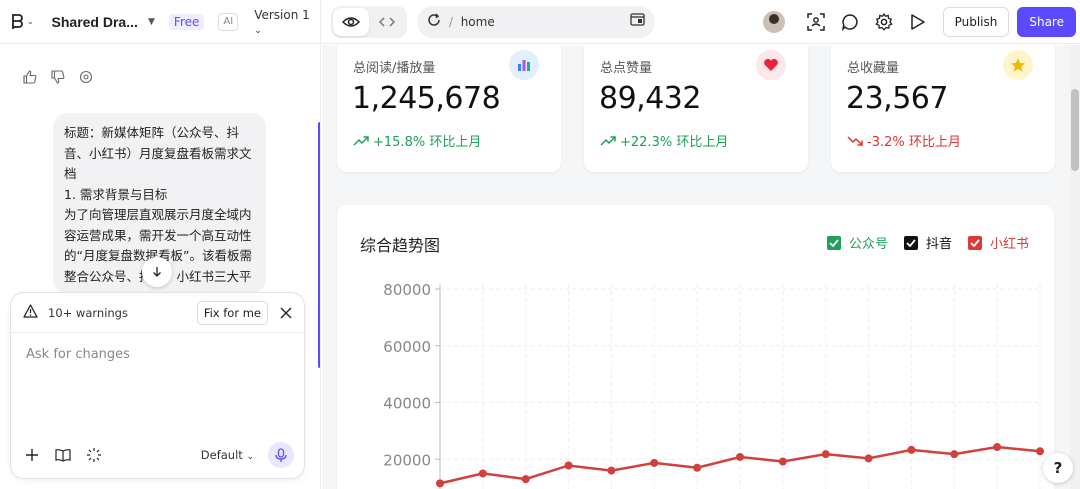 The image size is (1080, 489). I want to click on legend-item-douyin: 抖音, so click(927, 242).